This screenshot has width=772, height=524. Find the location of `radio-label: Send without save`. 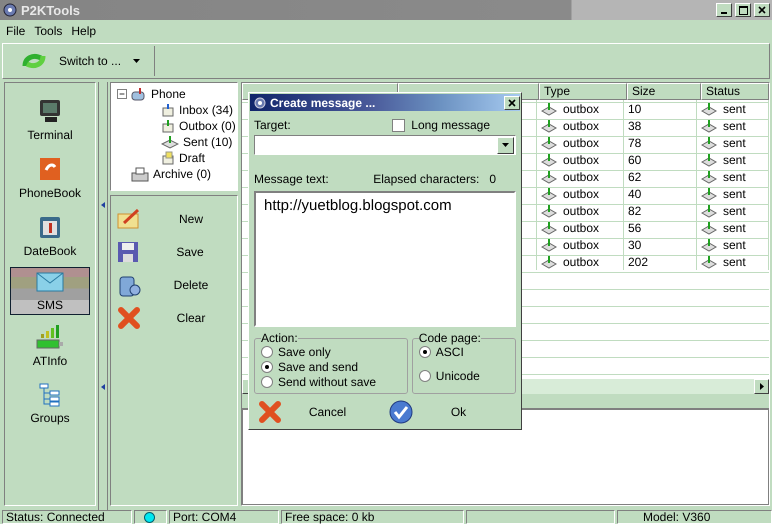

radio-label: Send without save is located at coordinates (327, 382).